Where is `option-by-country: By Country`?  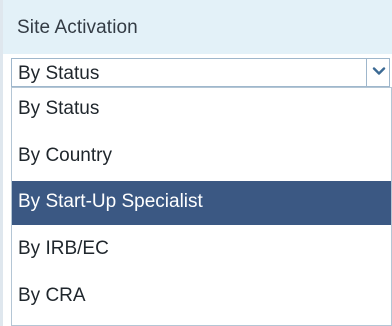 option-by-country: By Country is located at coordinates (201, 157).